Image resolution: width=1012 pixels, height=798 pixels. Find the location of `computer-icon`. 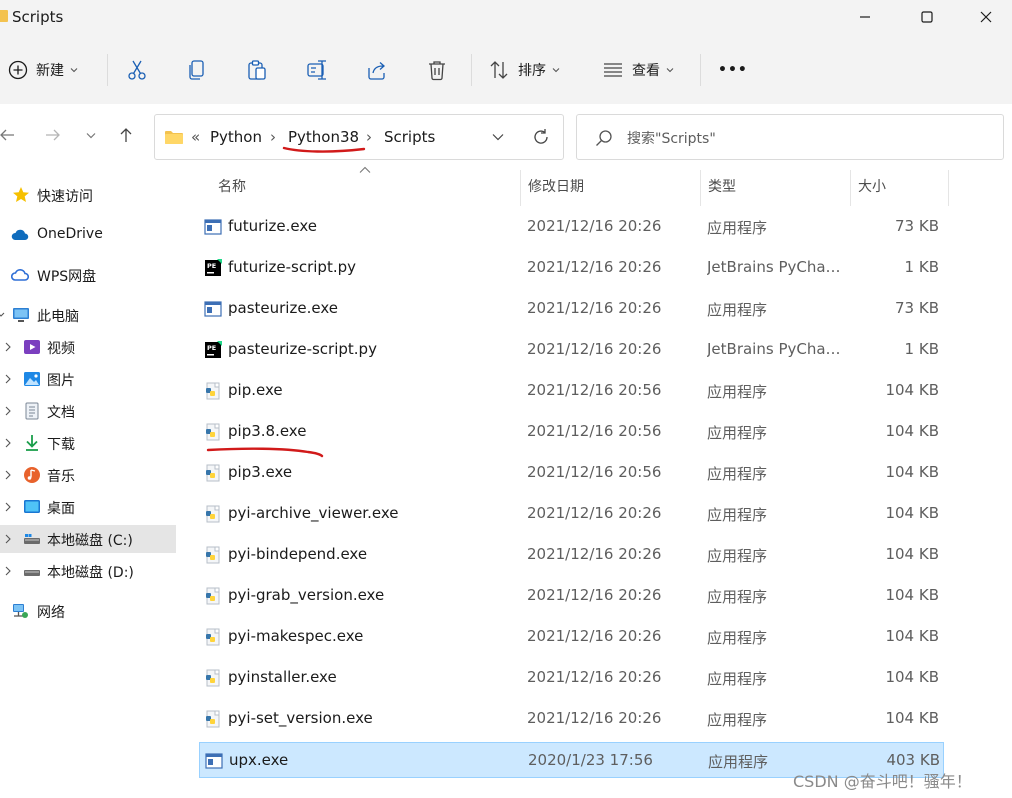

computer-icon is located at coordinates (21, 315).